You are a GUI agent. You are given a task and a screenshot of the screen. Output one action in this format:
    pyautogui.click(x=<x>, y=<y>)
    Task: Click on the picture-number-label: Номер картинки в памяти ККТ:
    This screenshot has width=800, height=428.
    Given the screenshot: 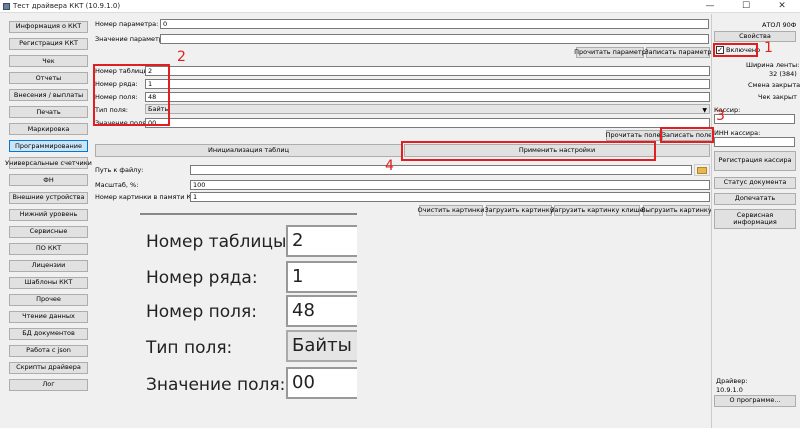 What is the action you would take?
    pyautogui.click(x=148, y=197)
    